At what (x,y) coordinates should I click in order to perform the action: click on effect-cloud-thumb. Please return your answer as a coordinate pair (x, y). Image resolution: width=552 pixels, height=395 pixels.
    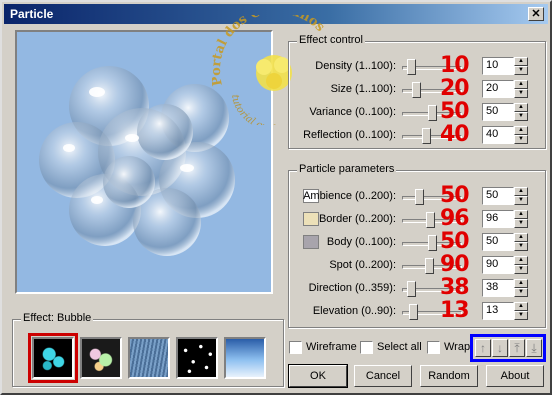
    Looking at the image, I should click on (245, 358).